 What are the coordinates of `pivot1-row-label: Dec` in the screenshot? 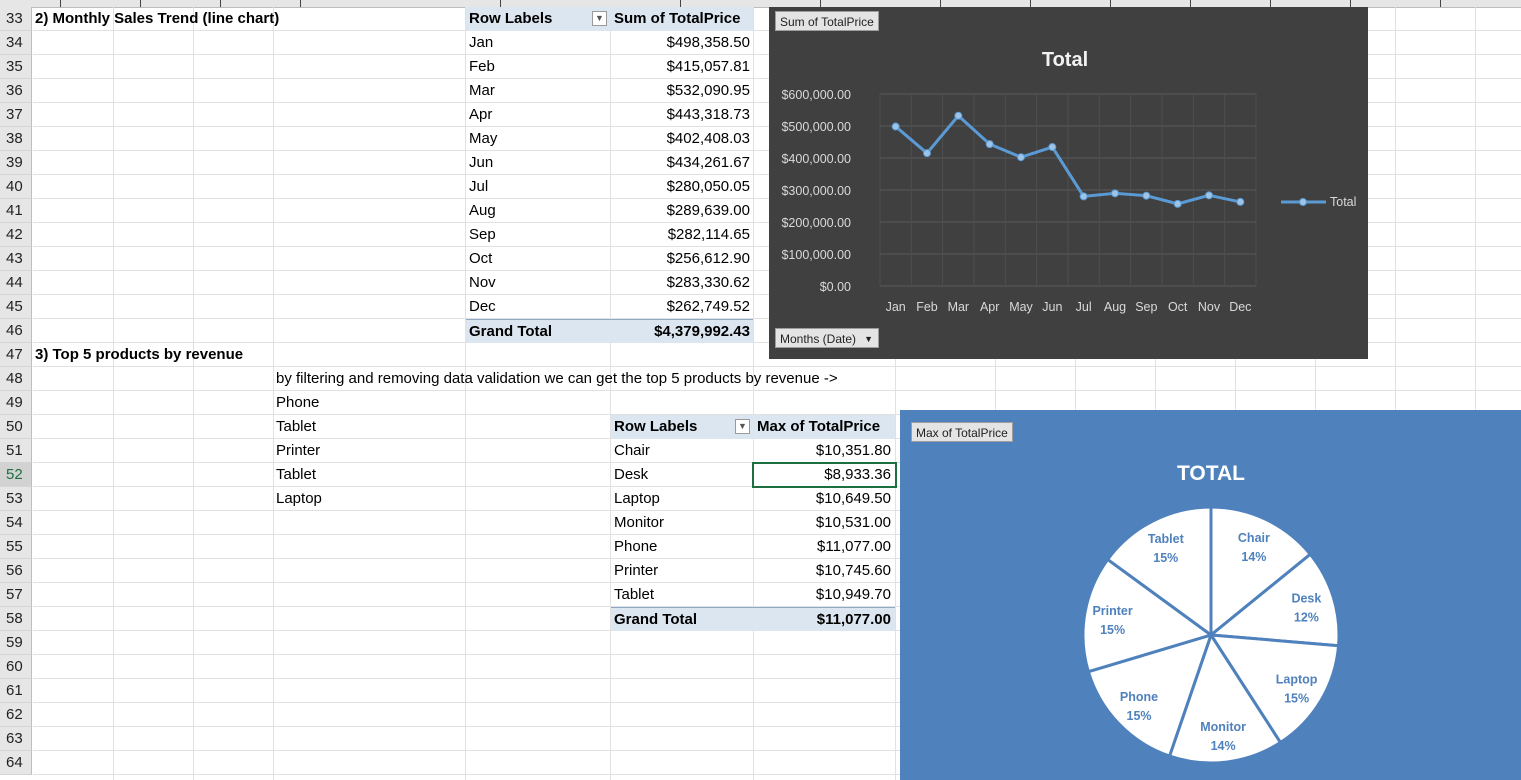 It's located at (538, 307).